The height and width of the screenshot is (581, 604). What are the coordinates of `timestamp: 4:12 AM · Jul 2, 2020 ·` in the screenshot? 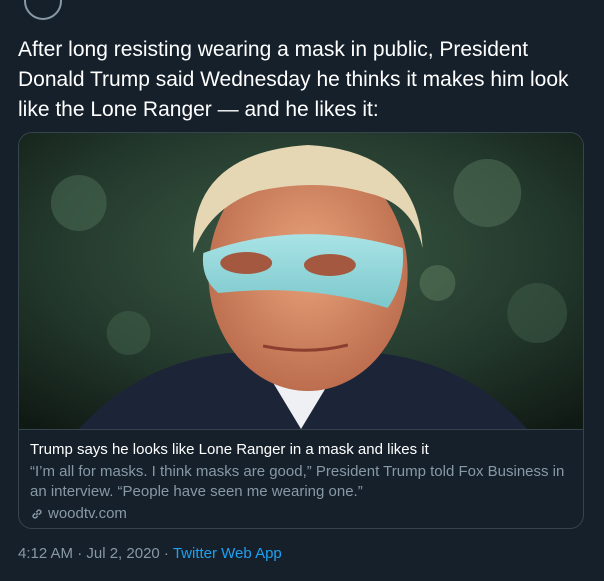 It's located at (95, 553).